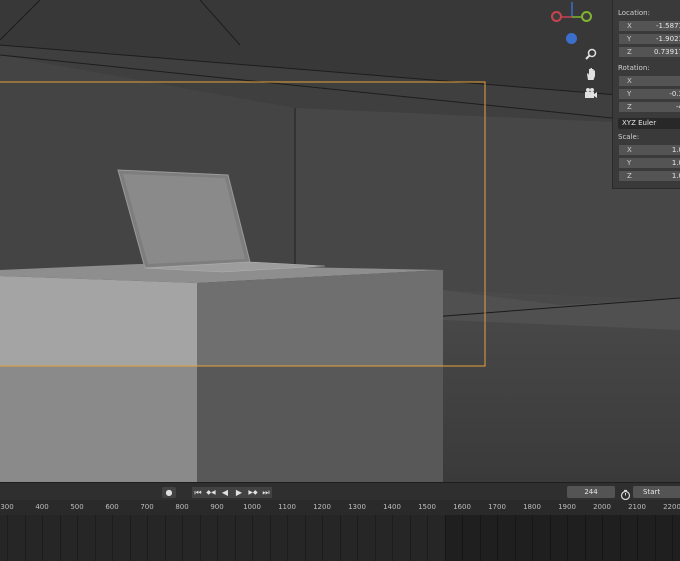 The height and width of the screenshot is (561, 680). What do you see at coordinates (462, 507) in the screenshot?
I see `frame-tick-label: 1600` at bounding box center [462, 507].